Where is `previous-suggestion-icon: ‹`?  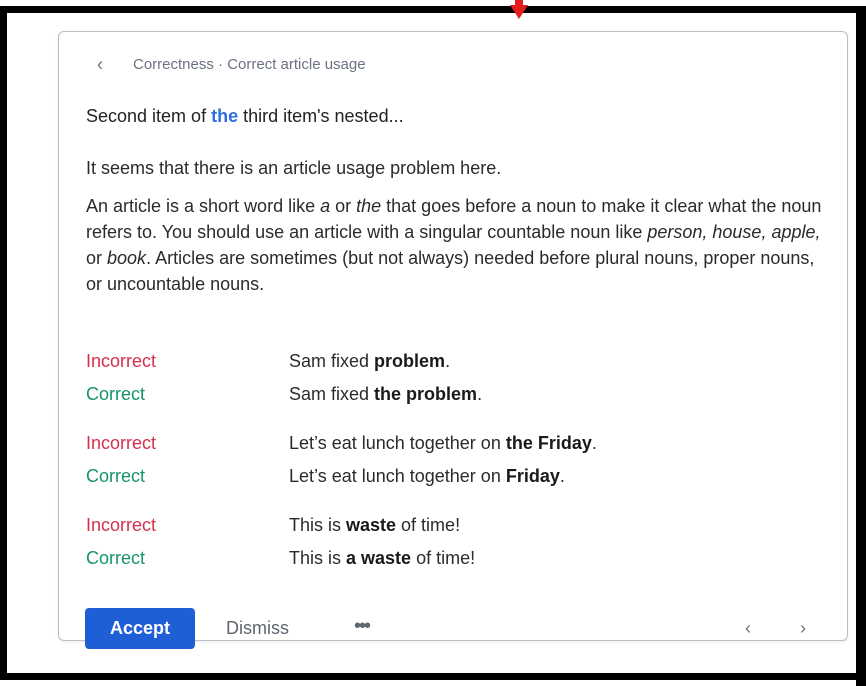
previous-suggestion-icon: ‹ is located at coordinates (748, 628).